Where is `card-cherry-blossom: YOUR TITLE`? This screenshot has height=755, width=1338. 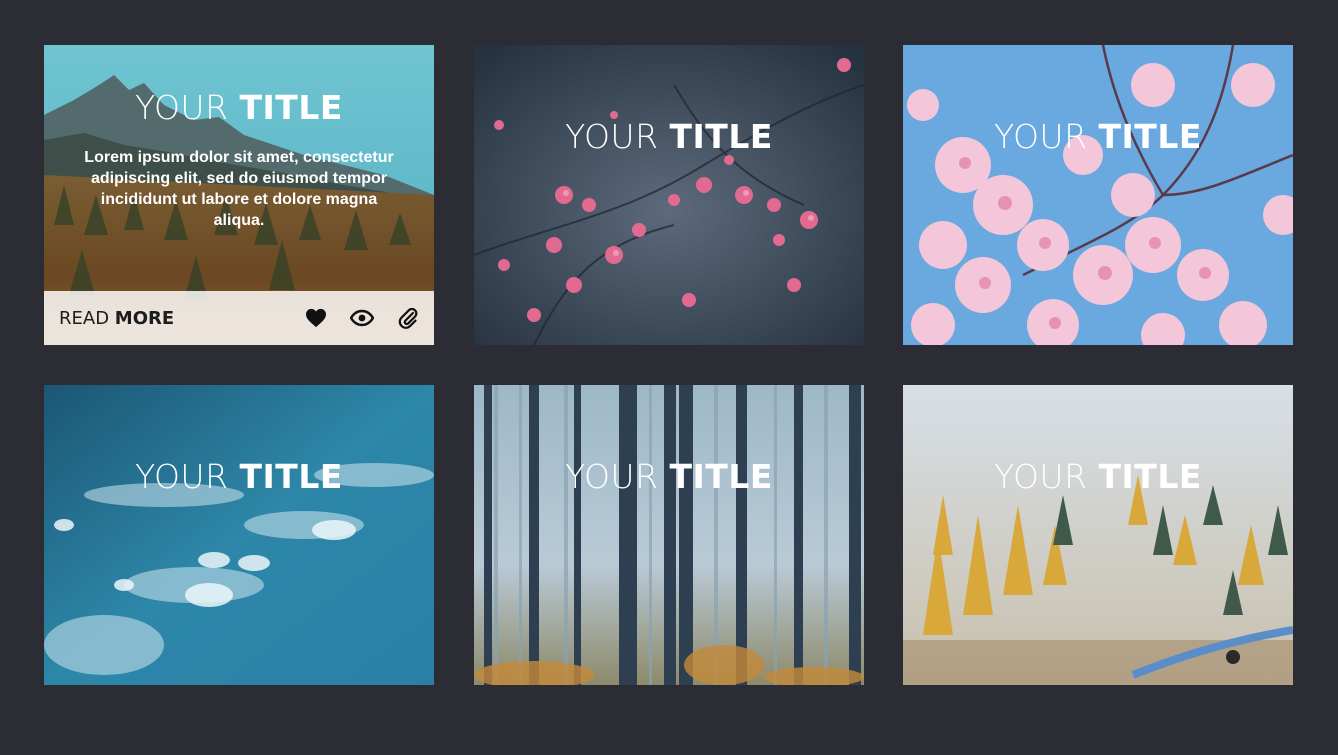
card-cherry-blossom: YOUR TITLE is located at coordinates (1098, 195).